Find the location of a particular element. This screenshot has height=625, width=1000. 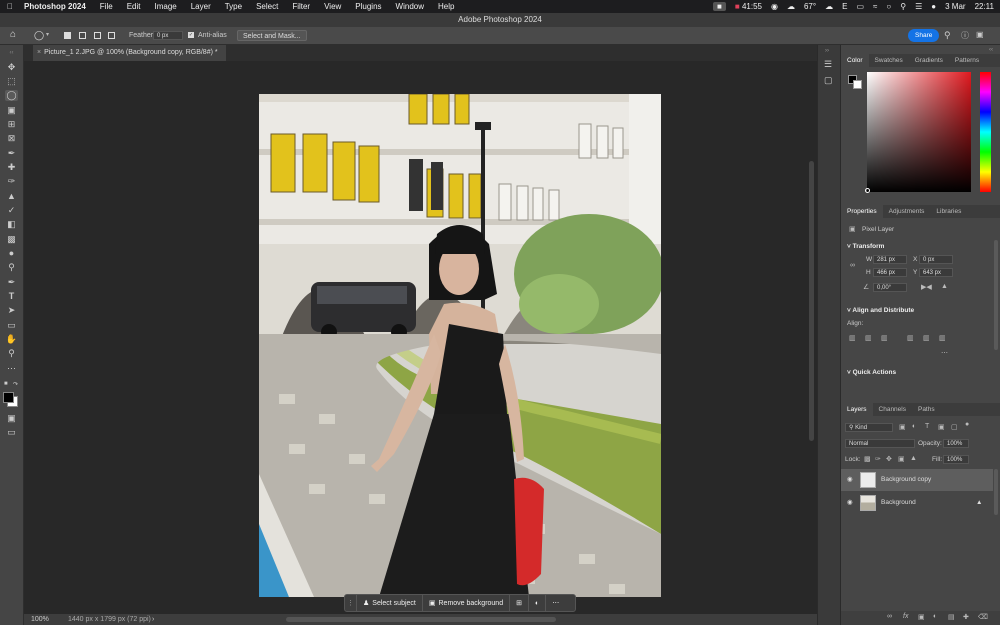

menu-view: View is located at coordinates (332, 6).